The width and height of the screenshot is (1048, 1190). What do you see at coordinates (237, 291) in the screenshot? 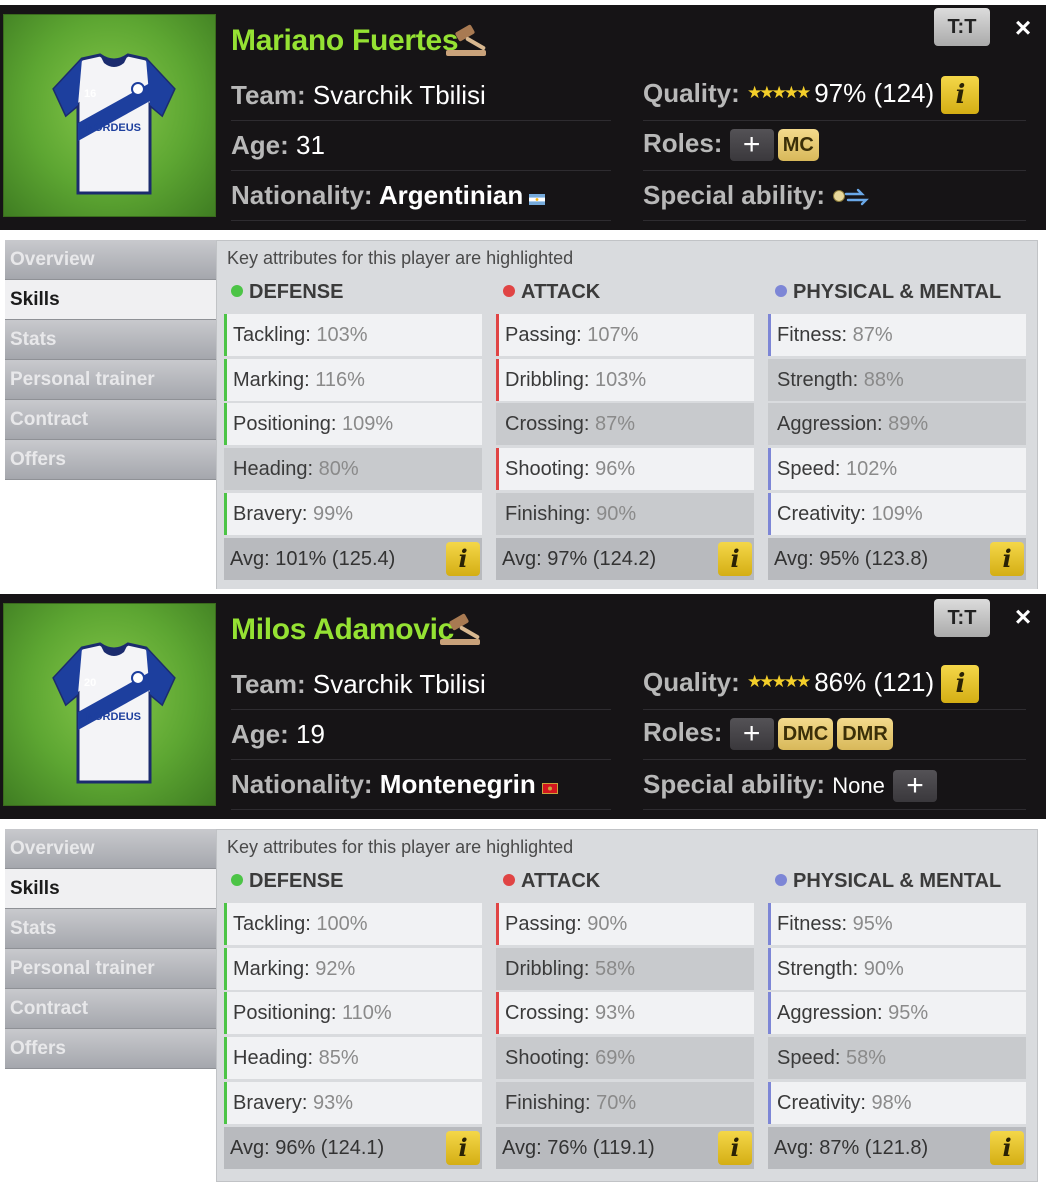
I see `defense-dot-icon` at bounding box center [237, 291].